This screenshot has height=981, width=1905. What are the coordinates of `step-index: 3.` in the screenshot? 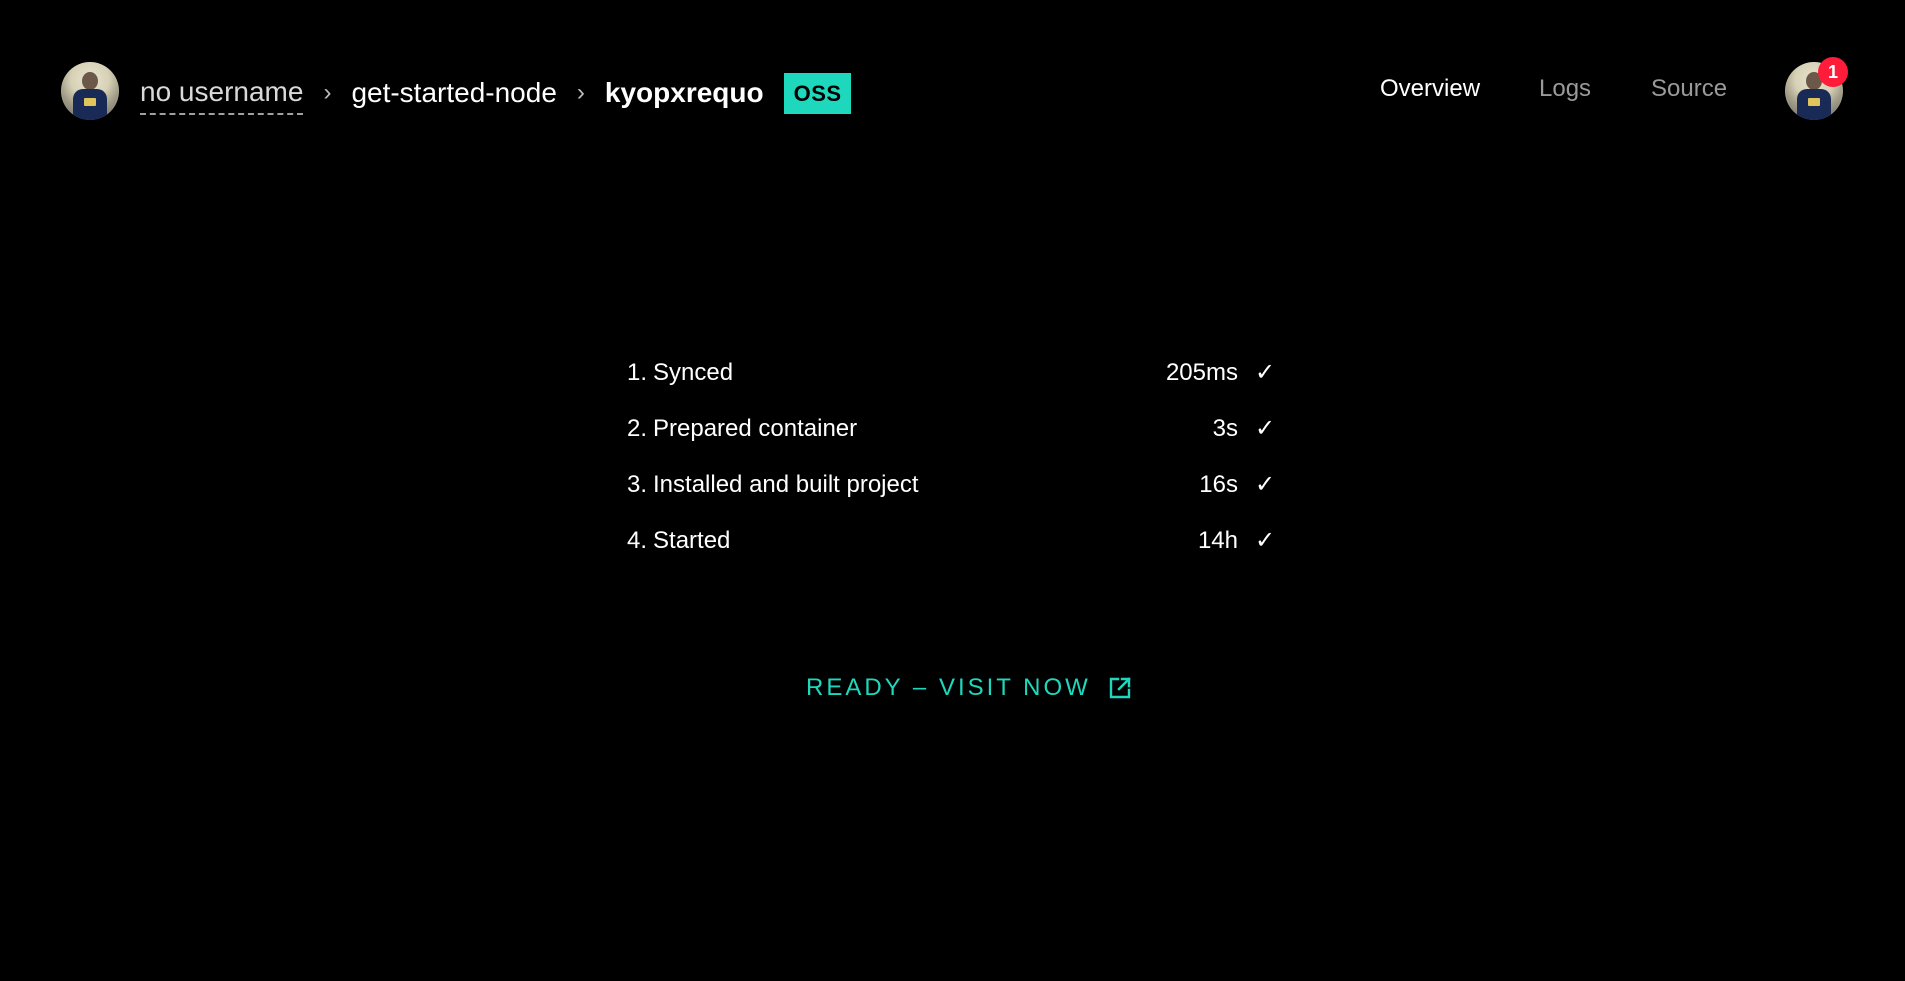 It's located at (637, 484).